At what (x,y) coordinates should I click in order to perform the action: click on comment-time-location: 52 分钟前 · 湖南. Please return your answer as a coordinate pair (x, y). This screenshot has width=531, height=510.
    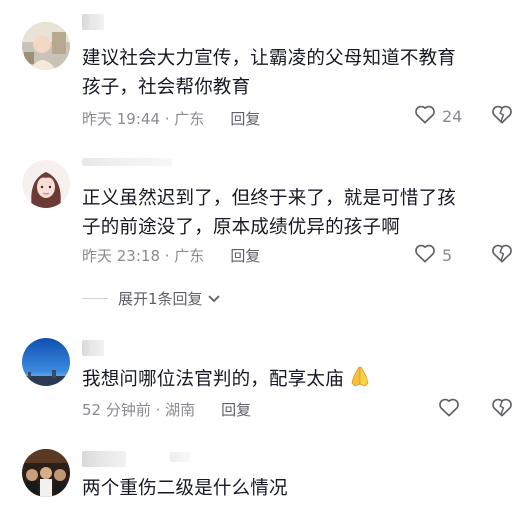
    Looking at the image, I should click on (139, 410).